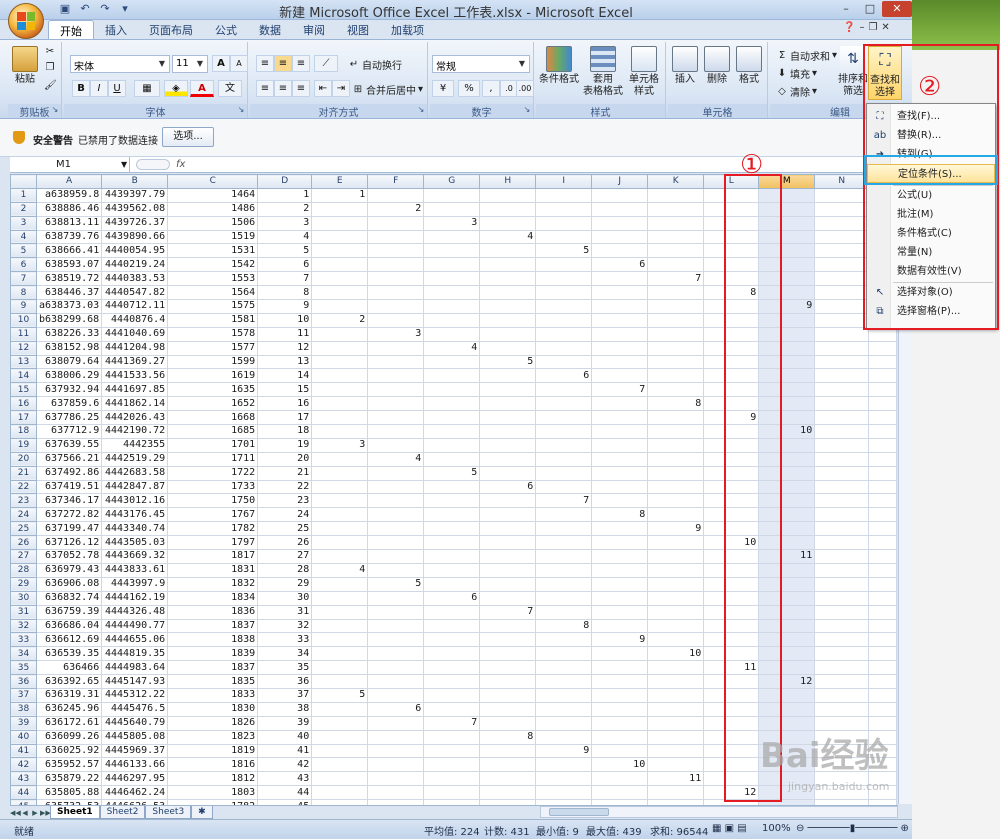 The image size is (1000, 839). Describe the element at coordinates (23, 306) in the screenshot. I see `row-header: 9` at that location.